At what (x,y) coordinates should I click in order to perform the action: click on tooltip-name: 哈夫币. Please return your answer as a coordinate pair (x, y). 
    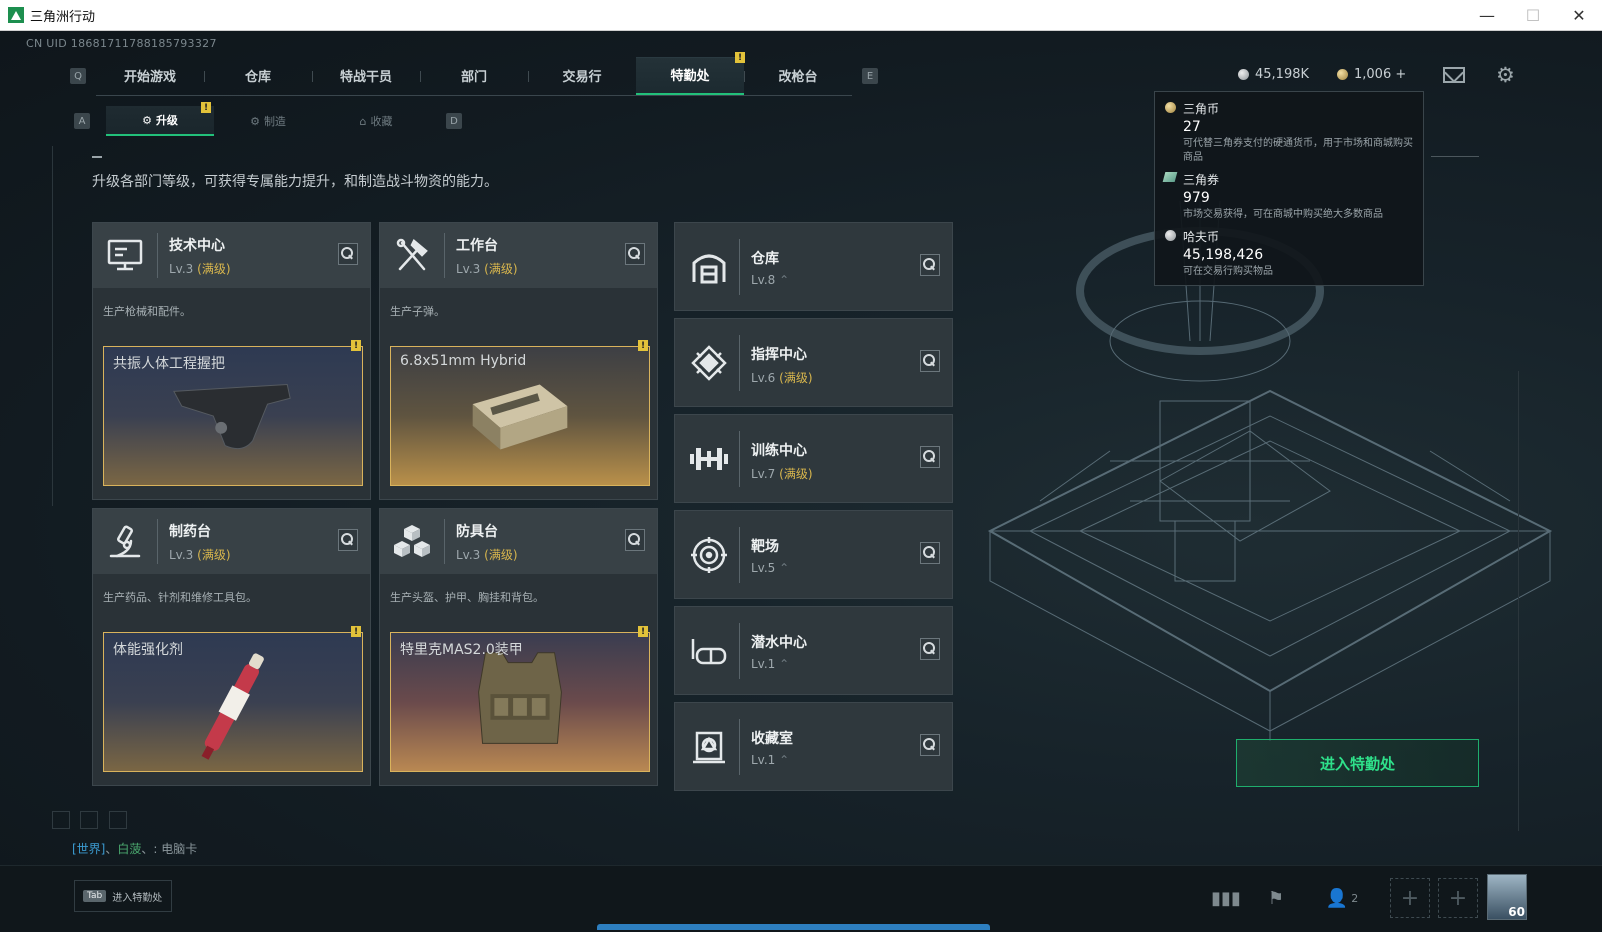
    Looking at the image, I should click on (1201, 237).